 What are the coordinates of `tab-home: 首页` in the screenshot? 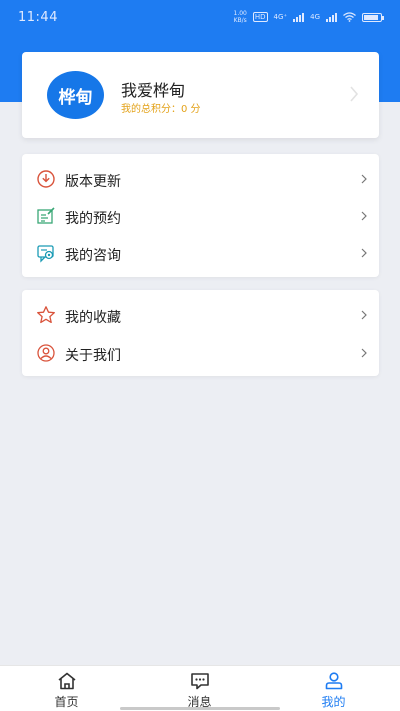 It's located at (66, 688).